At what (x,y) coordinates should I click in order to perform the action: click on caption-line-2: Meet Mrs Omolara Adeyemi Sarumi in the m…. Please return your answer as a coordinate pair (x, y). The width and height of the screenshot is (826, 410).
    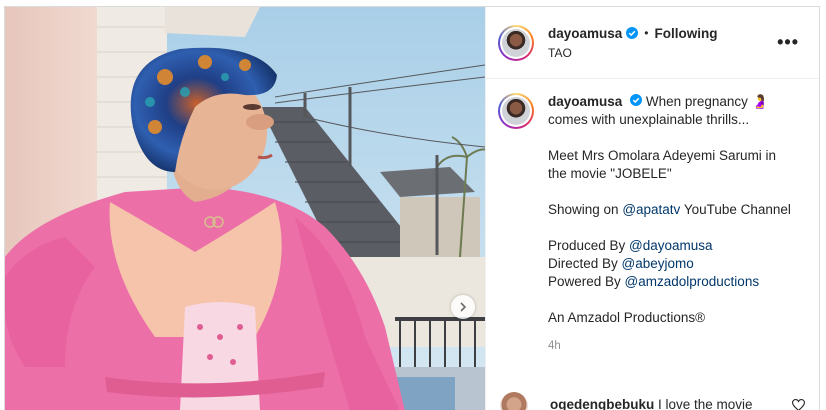
    Looking at the image, I should click on (662, 164).